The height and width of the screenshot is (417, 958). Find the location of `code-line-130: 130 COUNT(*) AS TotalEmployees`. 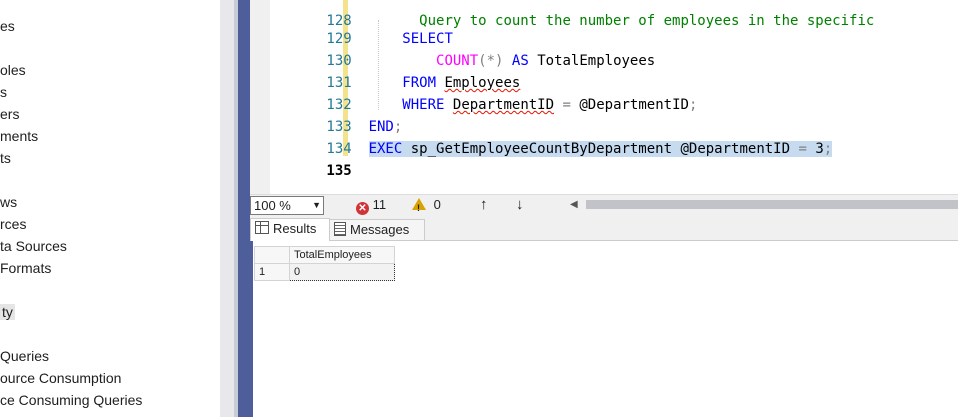

code-line-130: 130 COUNT(*) AS TotalEmployees is located at coordinates (462, 48).